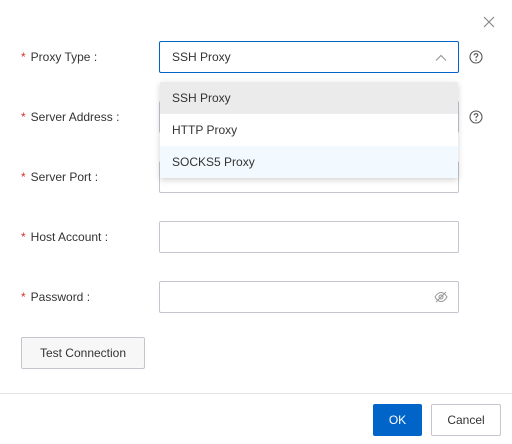  Describe the element at coordinates (441, 297) in the screenshot. I see `eye-slash-icon` at that location.